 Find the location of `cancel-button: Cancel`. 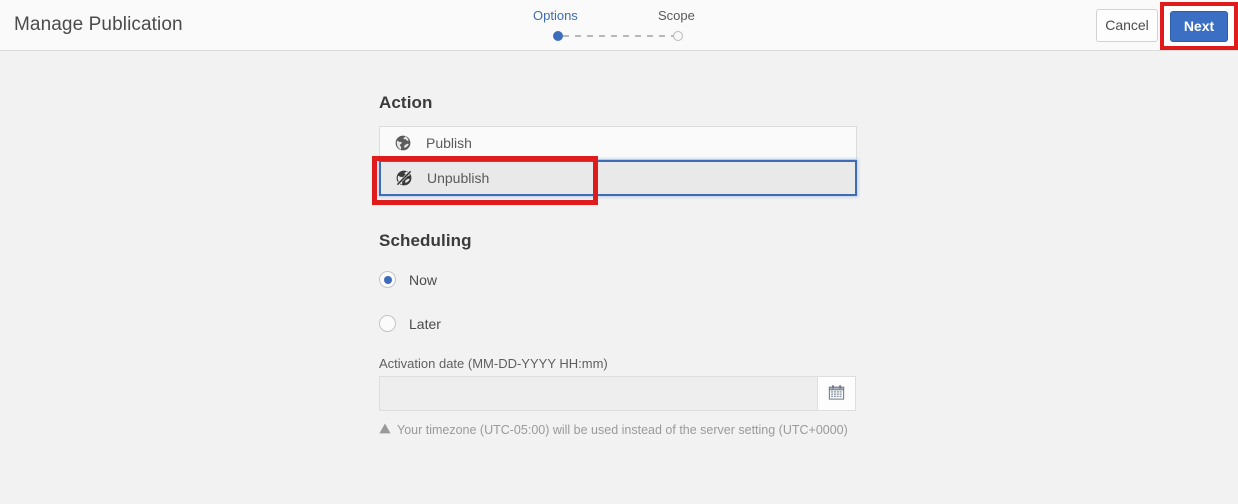

cancel-button: Cancel is located at coordinates (1127, 25).